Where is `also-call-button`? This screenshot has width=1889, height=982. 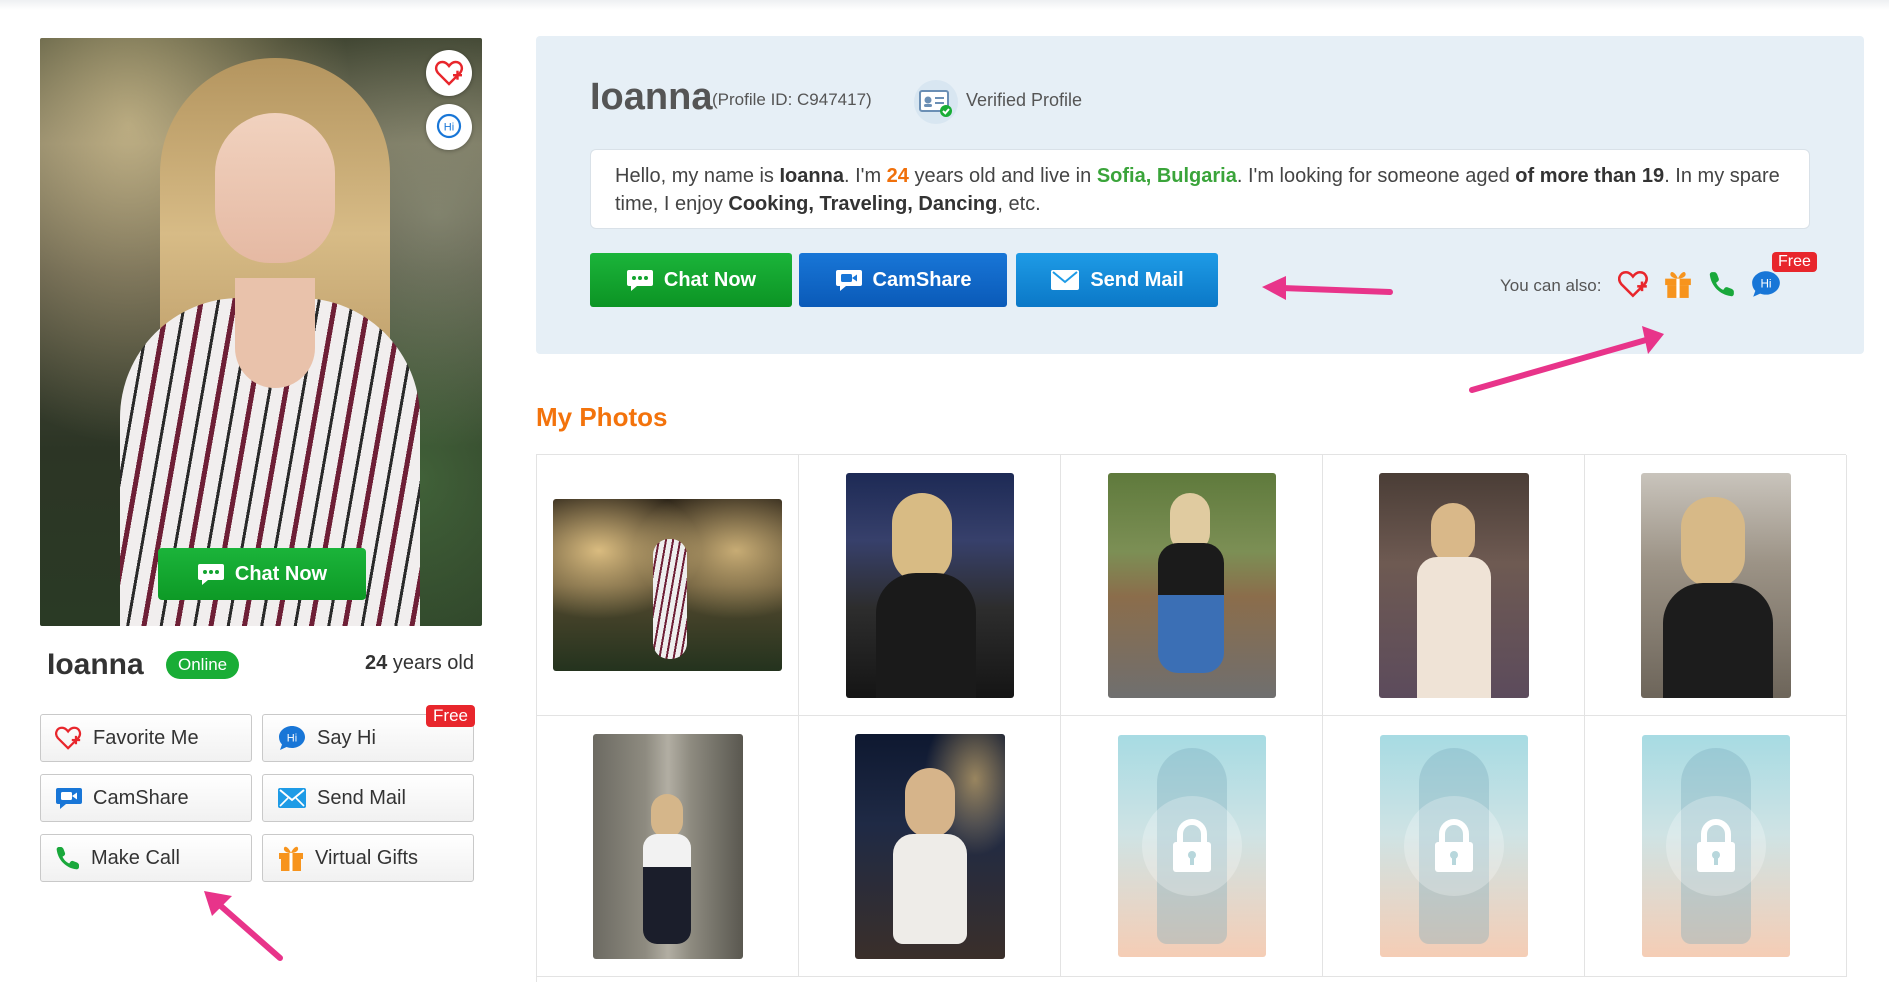 also-call-button is located at coordinates (1722, 284).